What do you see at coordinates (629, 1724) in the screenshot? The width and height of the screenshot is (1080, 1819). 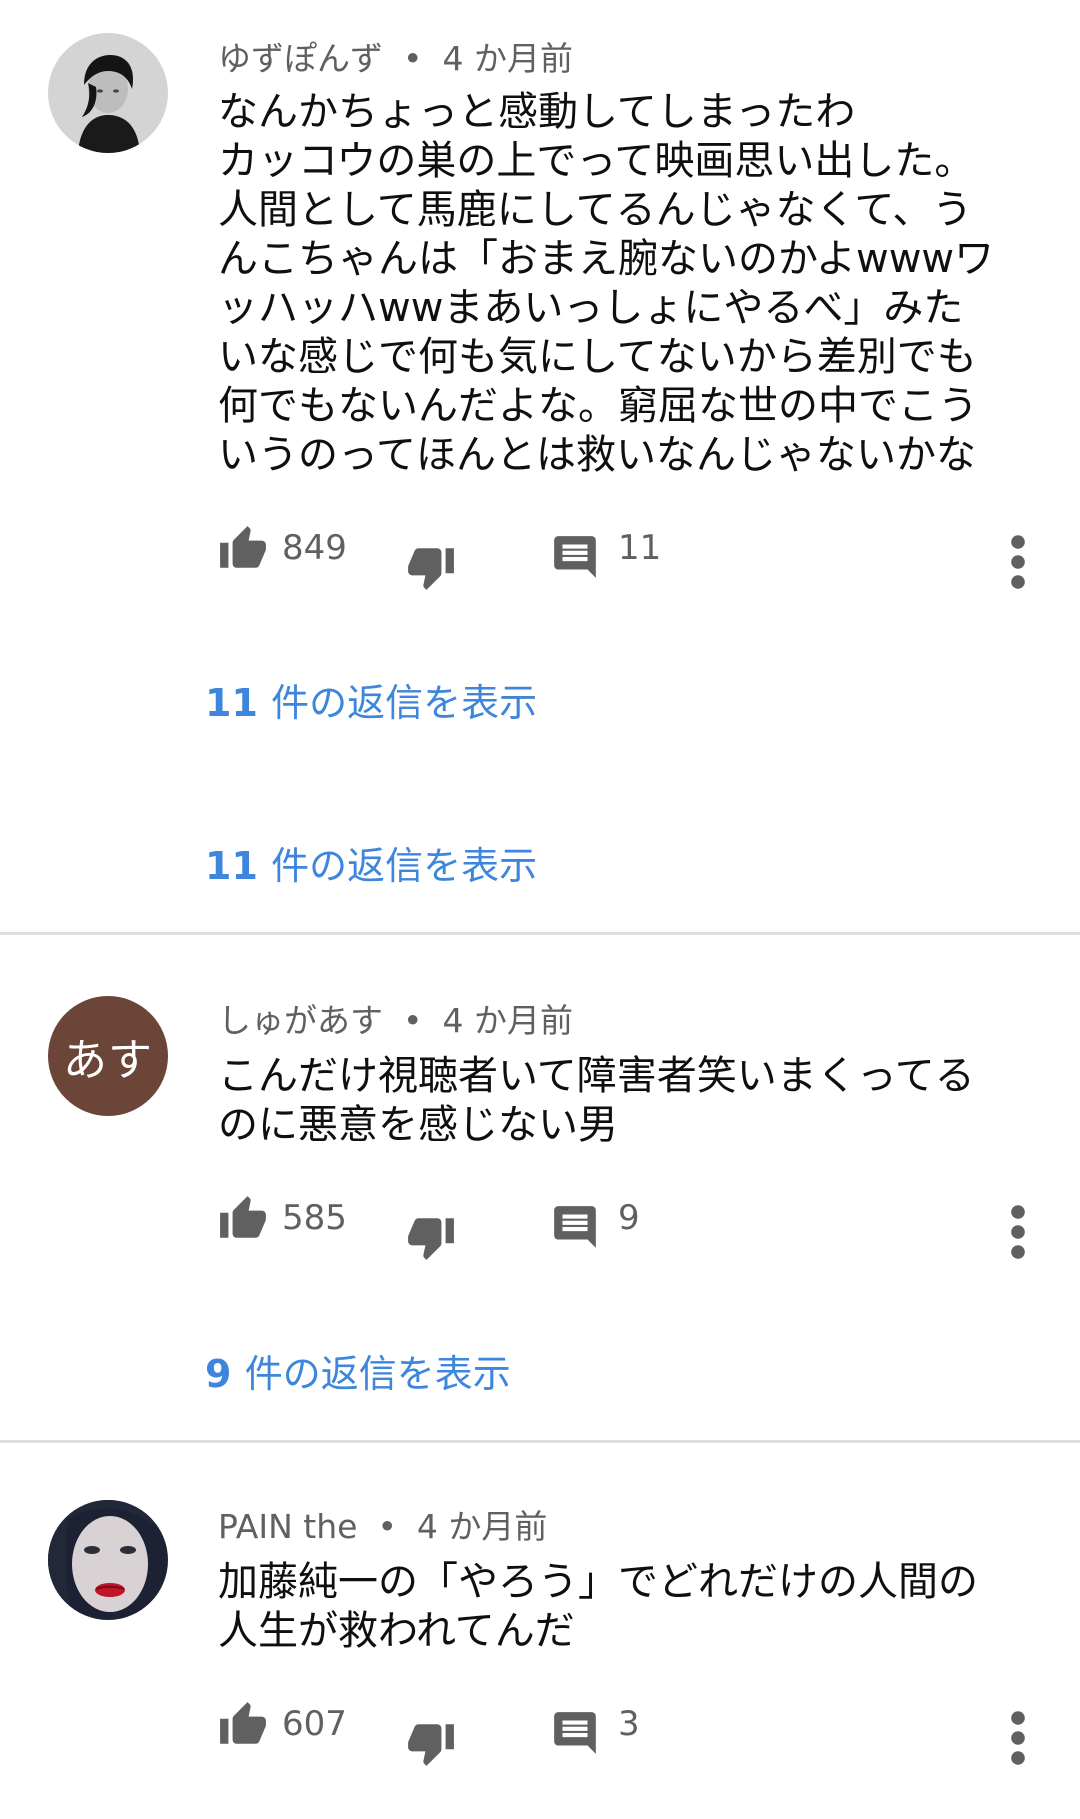 I see `reply-count: 3` at bounding box center [629, 1724].